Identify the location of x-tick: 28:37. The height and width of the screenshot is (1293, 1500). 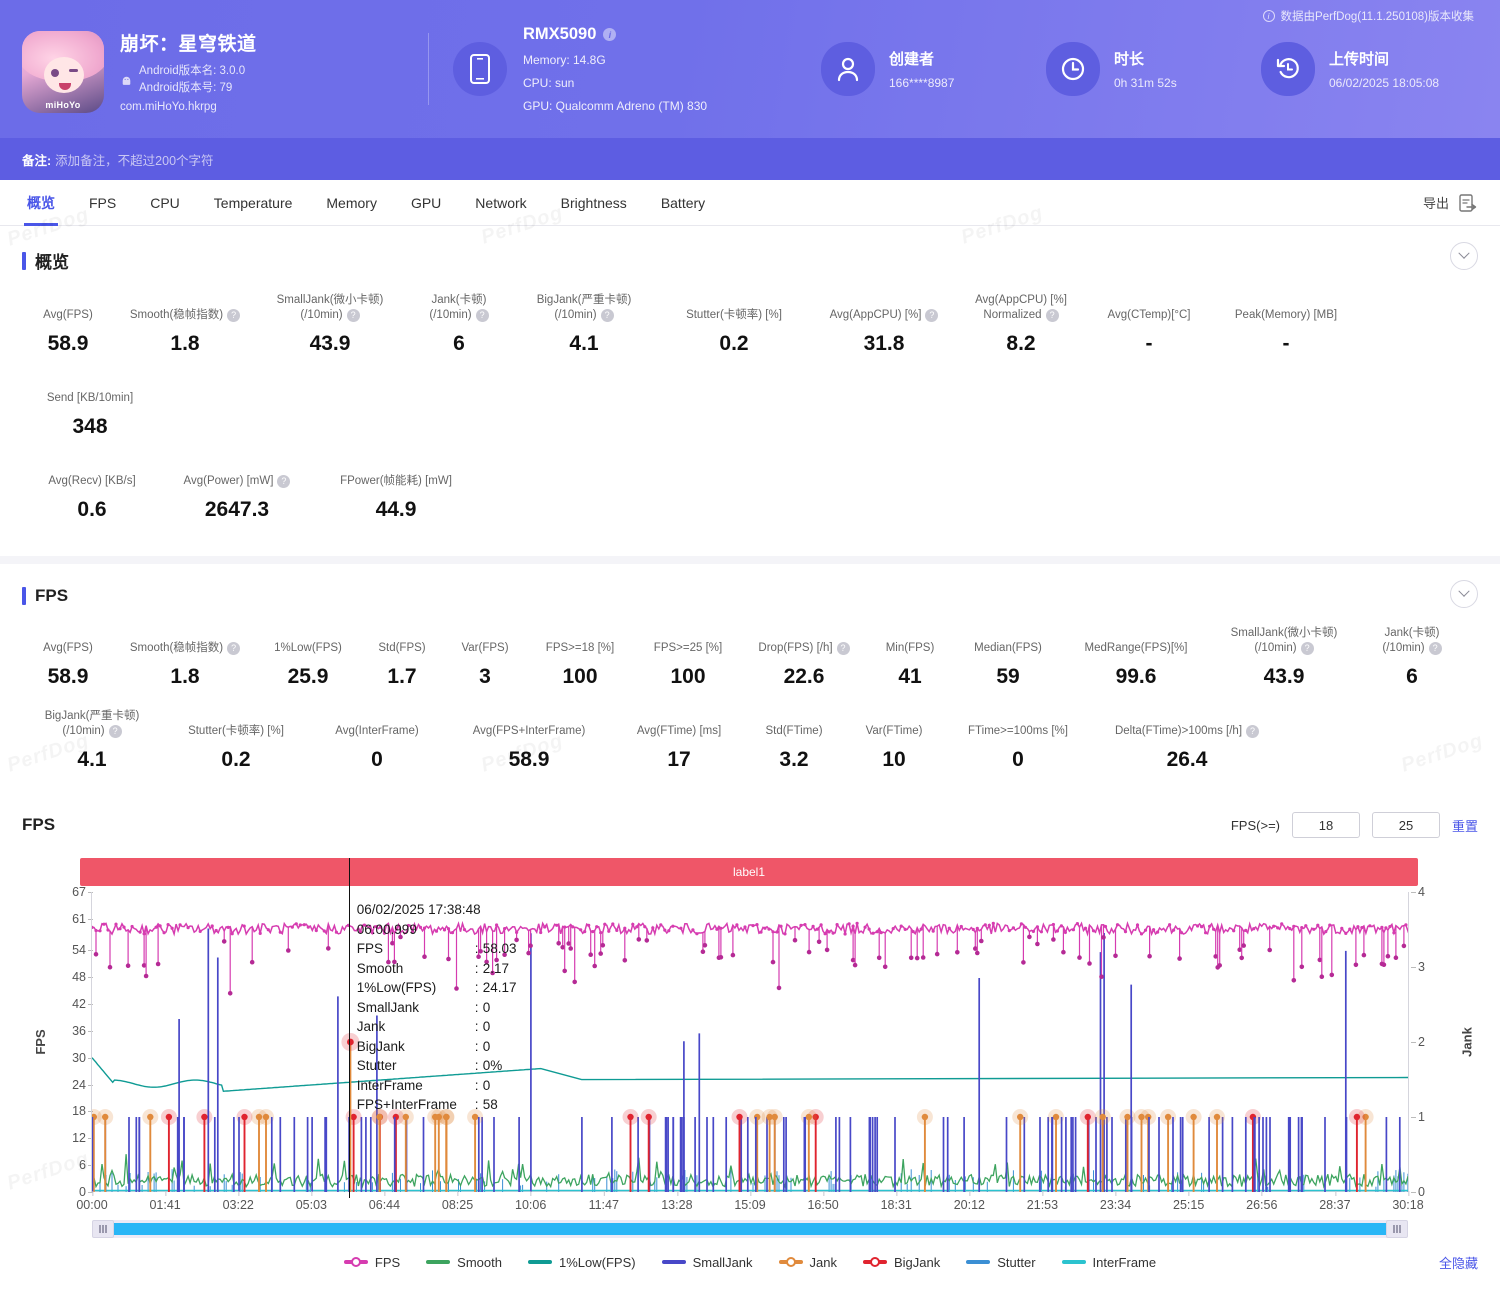
(1335, 1201).